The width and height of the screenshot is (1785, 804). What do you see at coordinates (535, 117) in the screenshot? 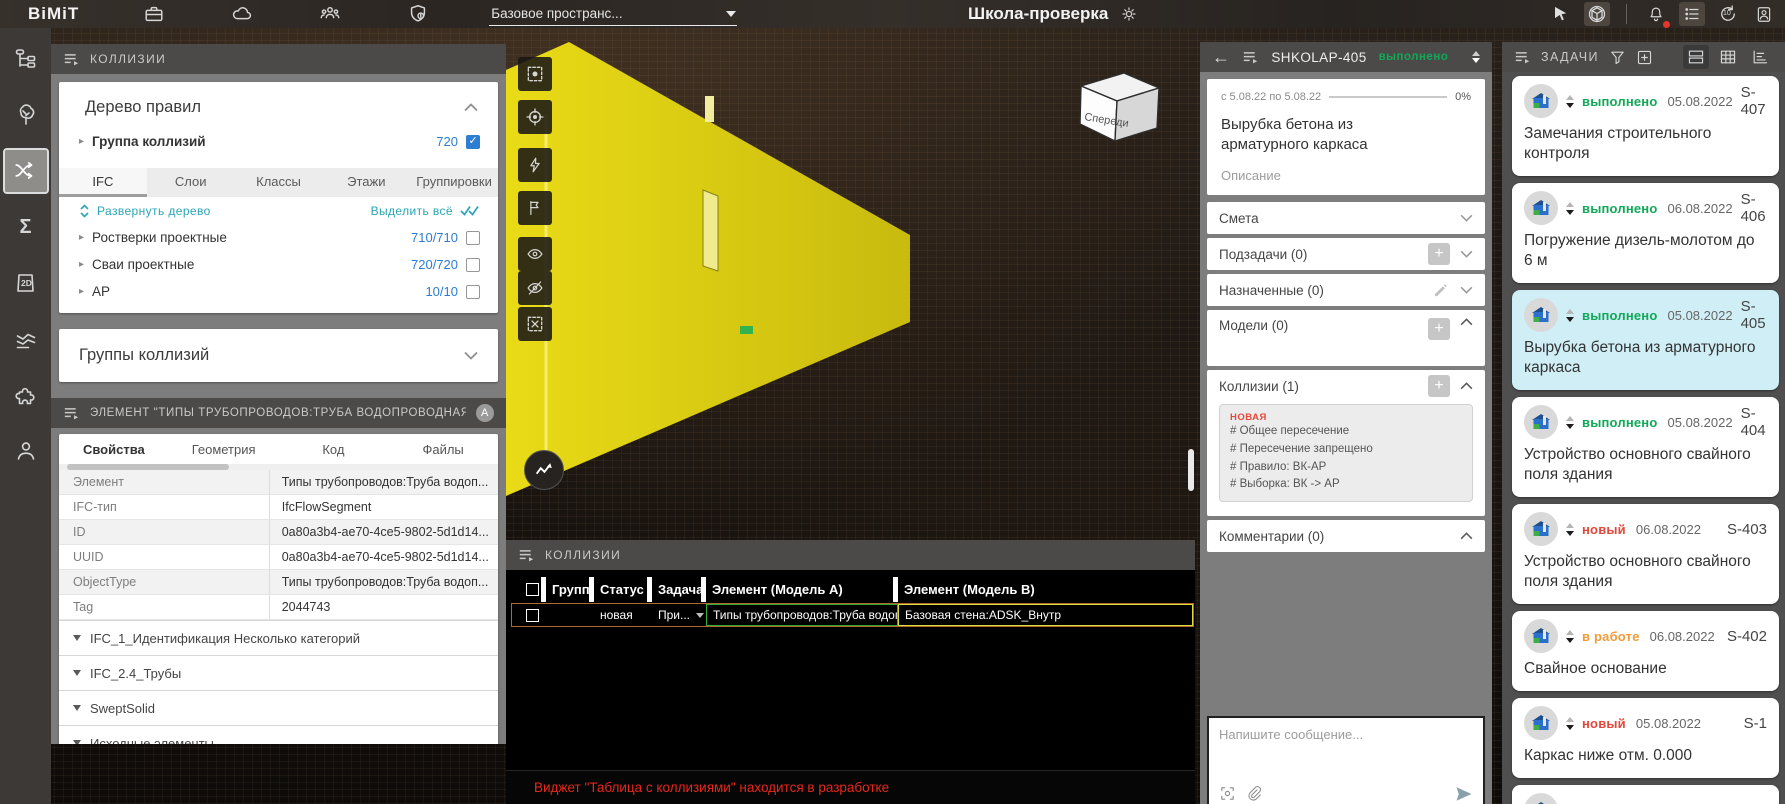
I see `locate-target-icon` at bounding box center [535, 117].